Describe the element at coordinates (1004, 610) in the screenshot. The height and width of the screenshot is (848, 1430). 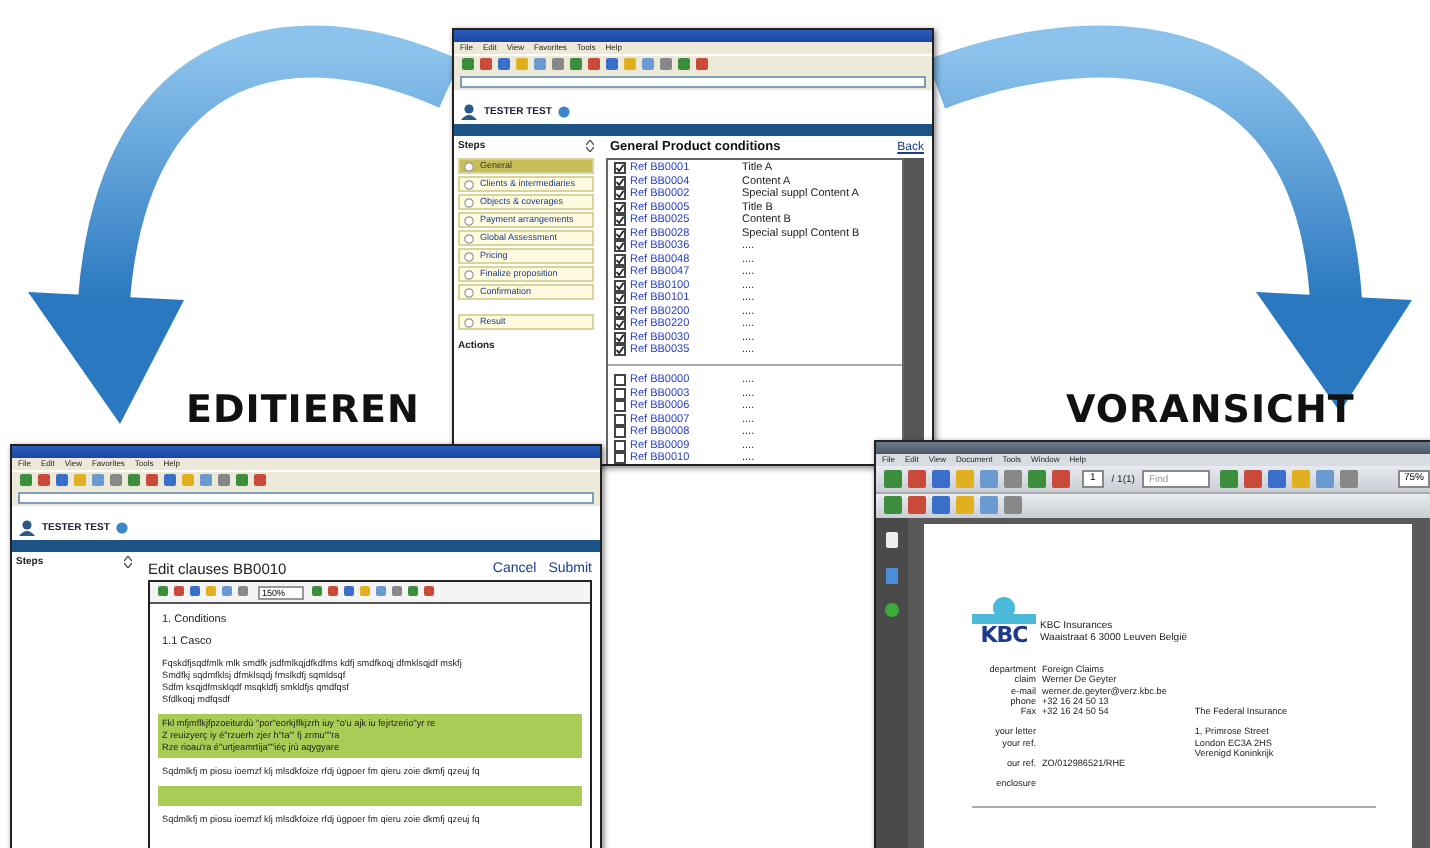
I see `logo-emblem-icon` at that location.